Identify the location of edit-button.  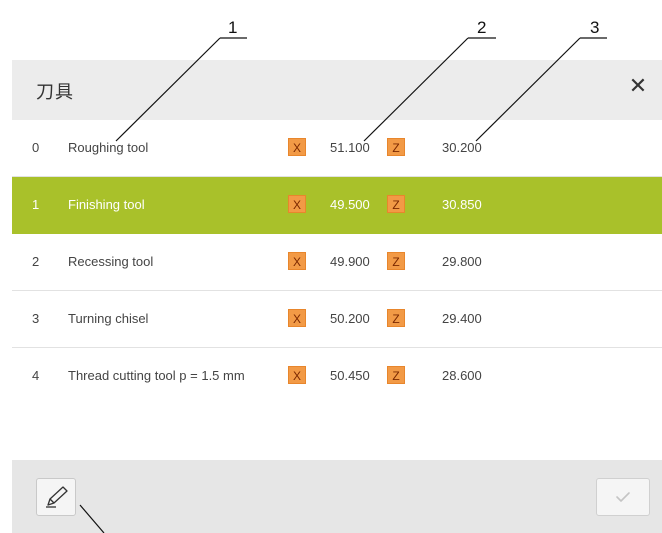
(56, 497).